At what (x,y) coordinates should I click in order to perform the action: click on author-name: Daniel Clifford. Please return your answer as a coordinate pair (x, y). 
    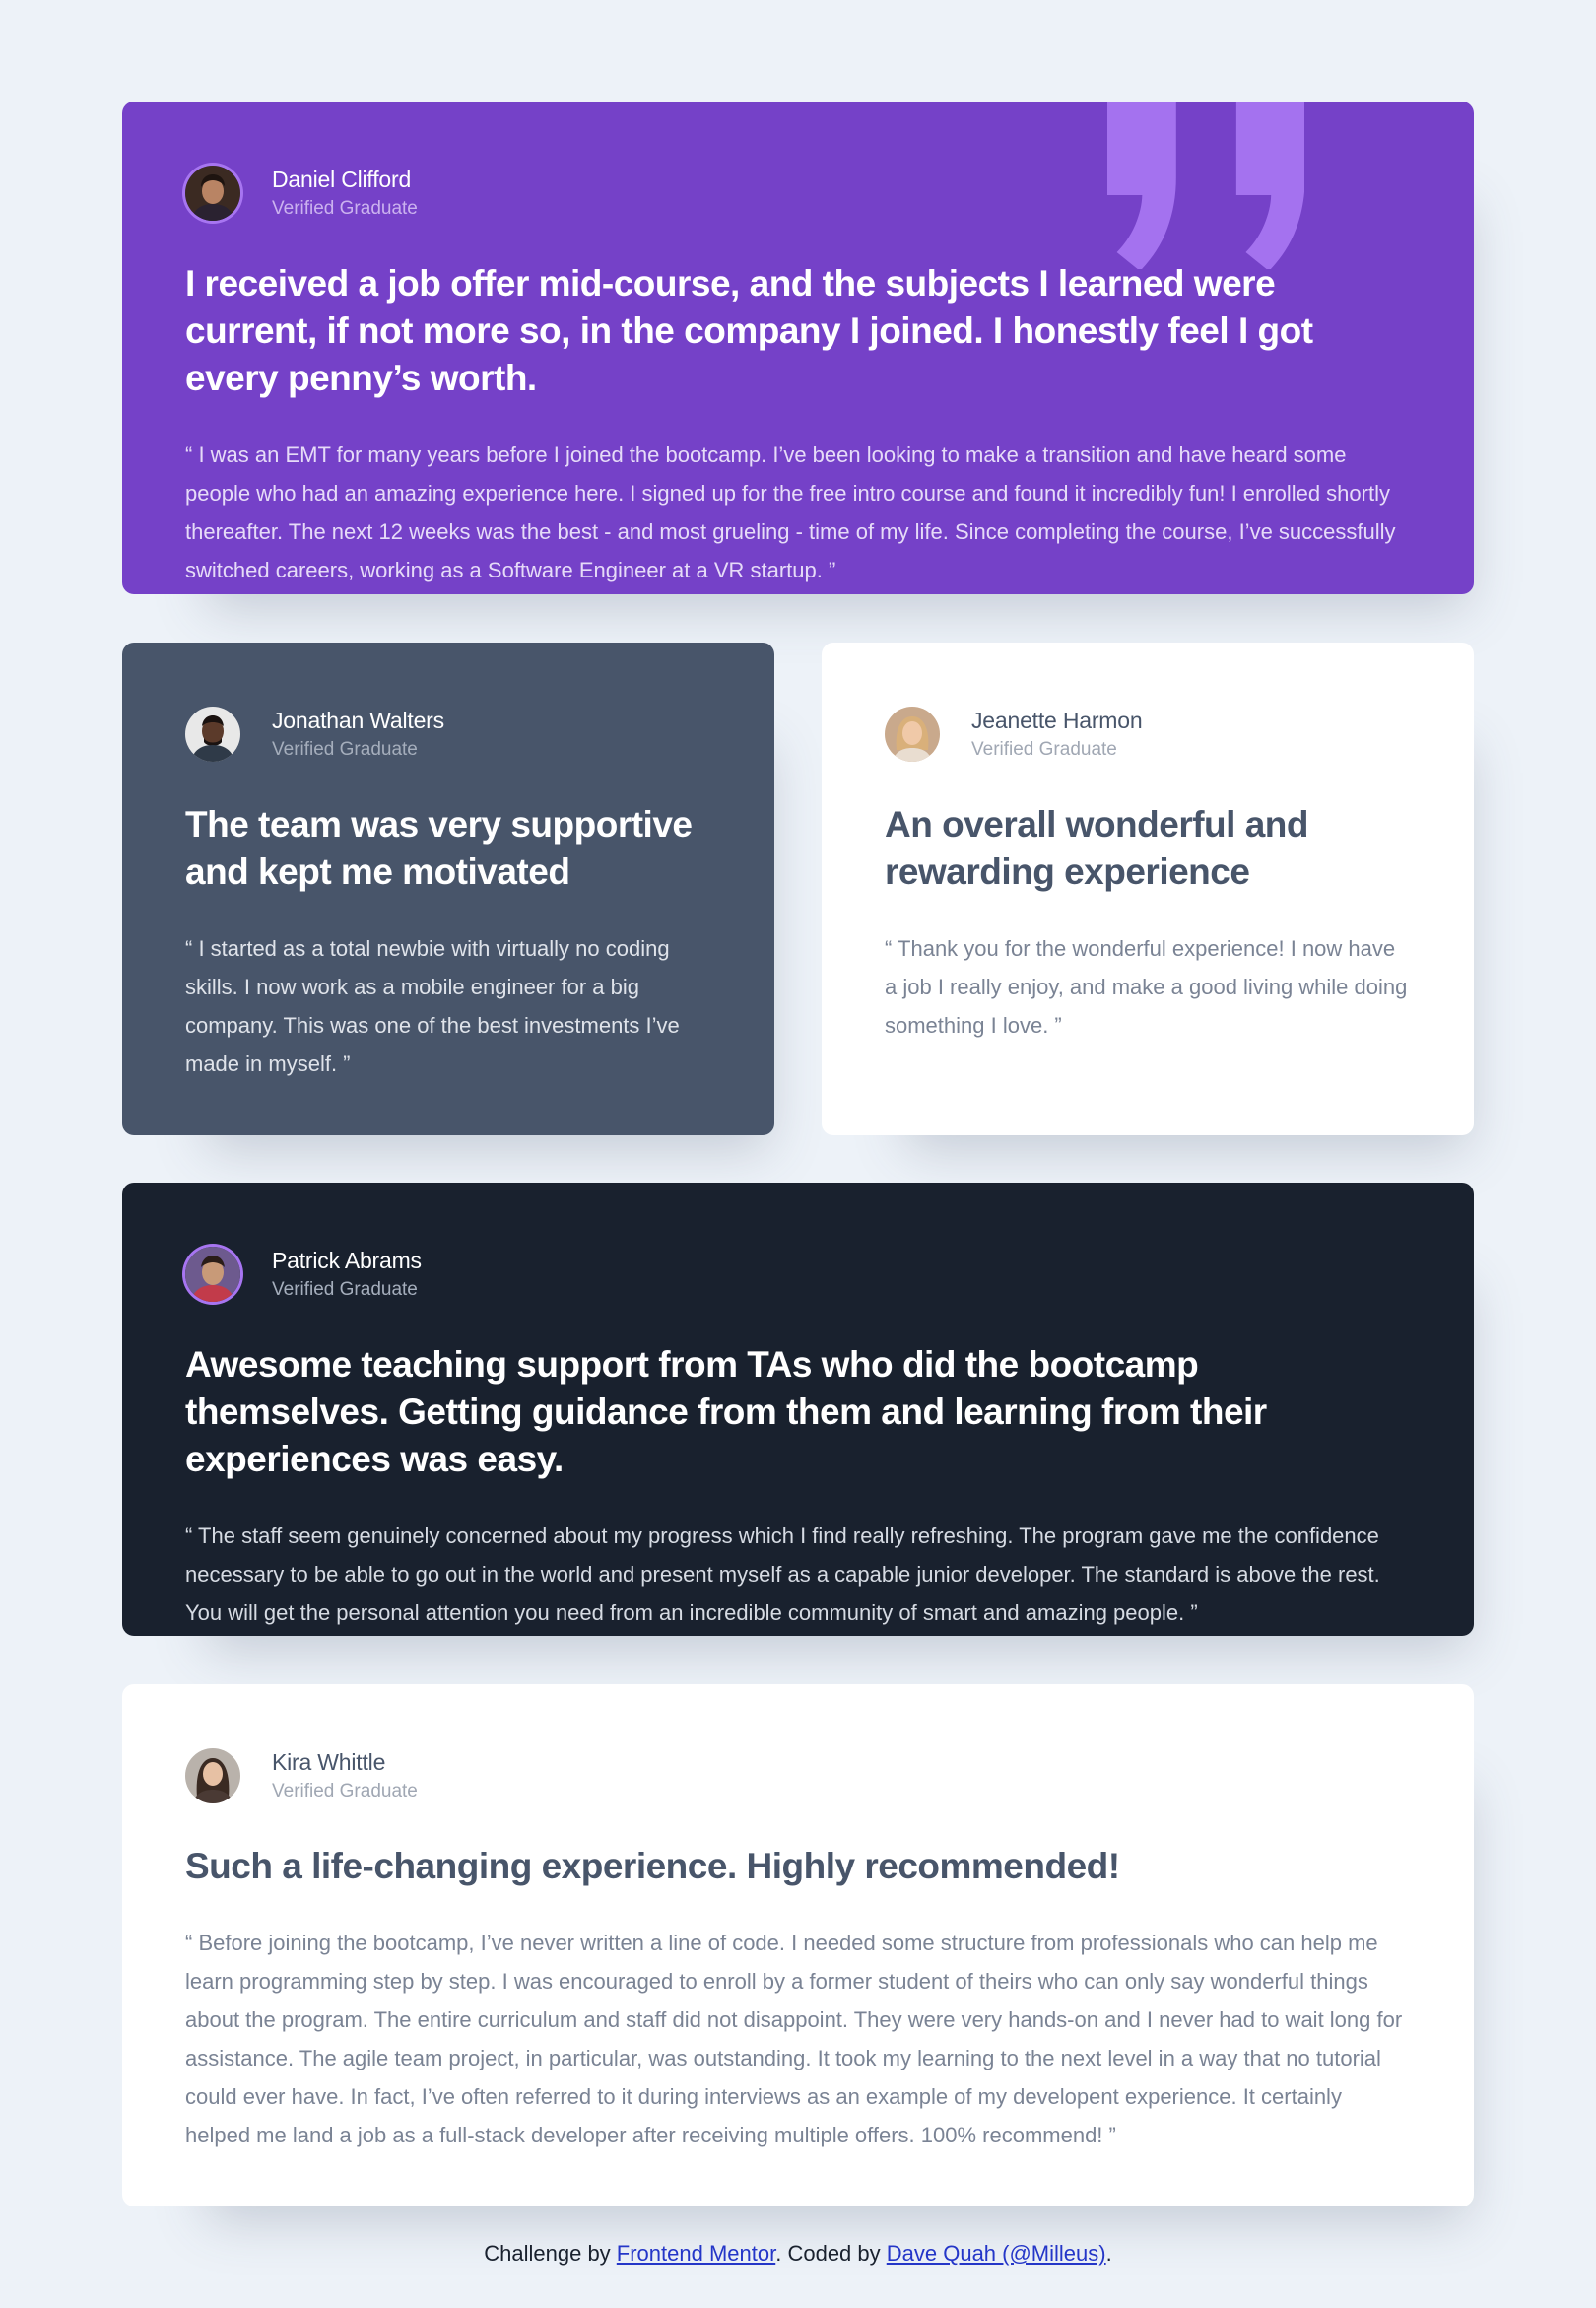
    Looking at the image, I should click on (342, 180).